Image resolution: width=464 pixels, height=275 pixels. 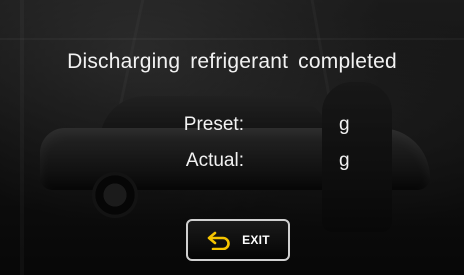 I want to click on return-arrow-icon, so click(x=218, y=240).